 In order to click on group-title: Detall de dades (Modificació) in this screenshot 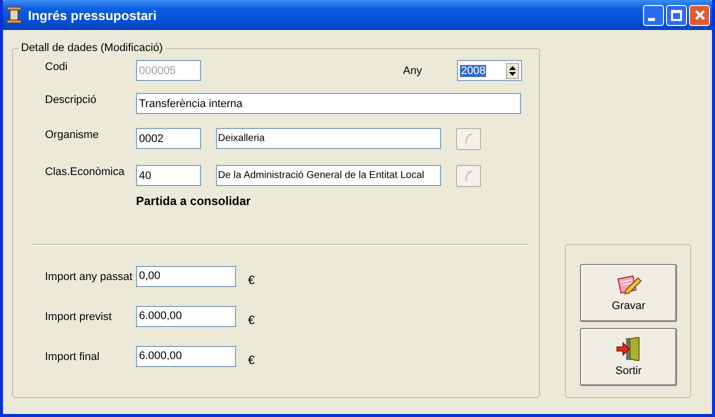, I will do `click(92, 48)`.